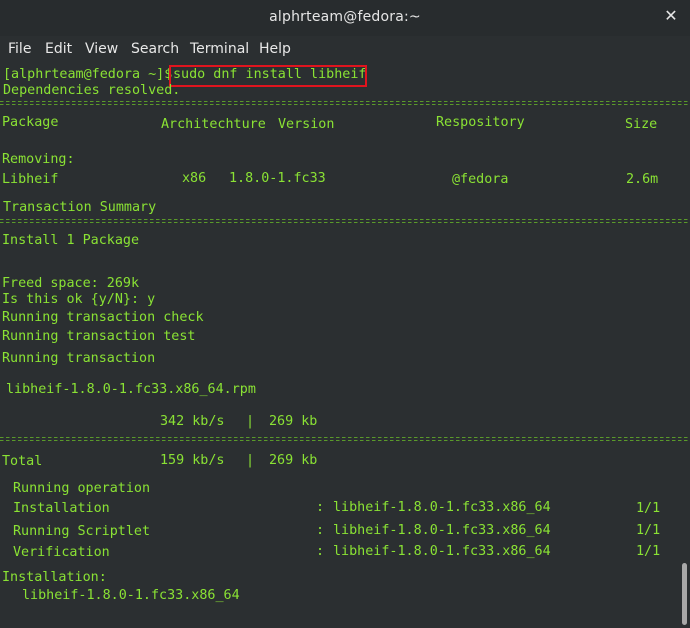 Image resolution: width=690 pixels, height=628 pixels. What do you see at coordinates (642, 179) in the screenshot?
I see `row-size: 2.6m` at bounding box center [642, 179].